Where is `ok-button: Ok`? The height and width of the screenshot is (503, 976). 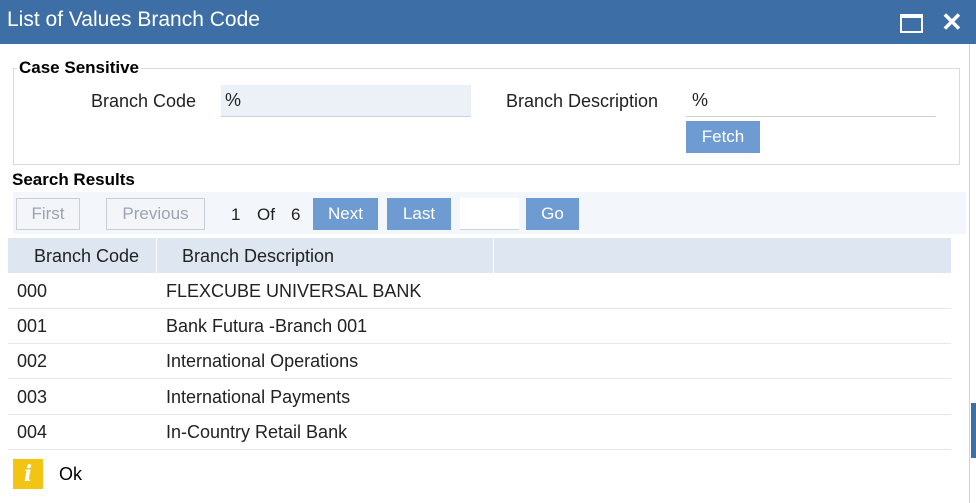
ok-button: Ok is located at coordinates (70, 474).